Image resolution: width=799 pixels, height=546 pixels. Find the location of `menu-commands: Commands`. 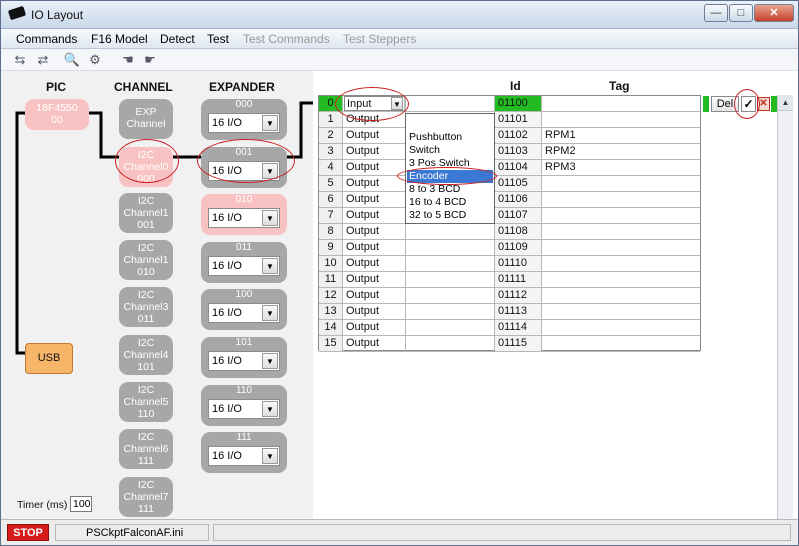

menu-commands: Commands is located at coordinates (46, 39).